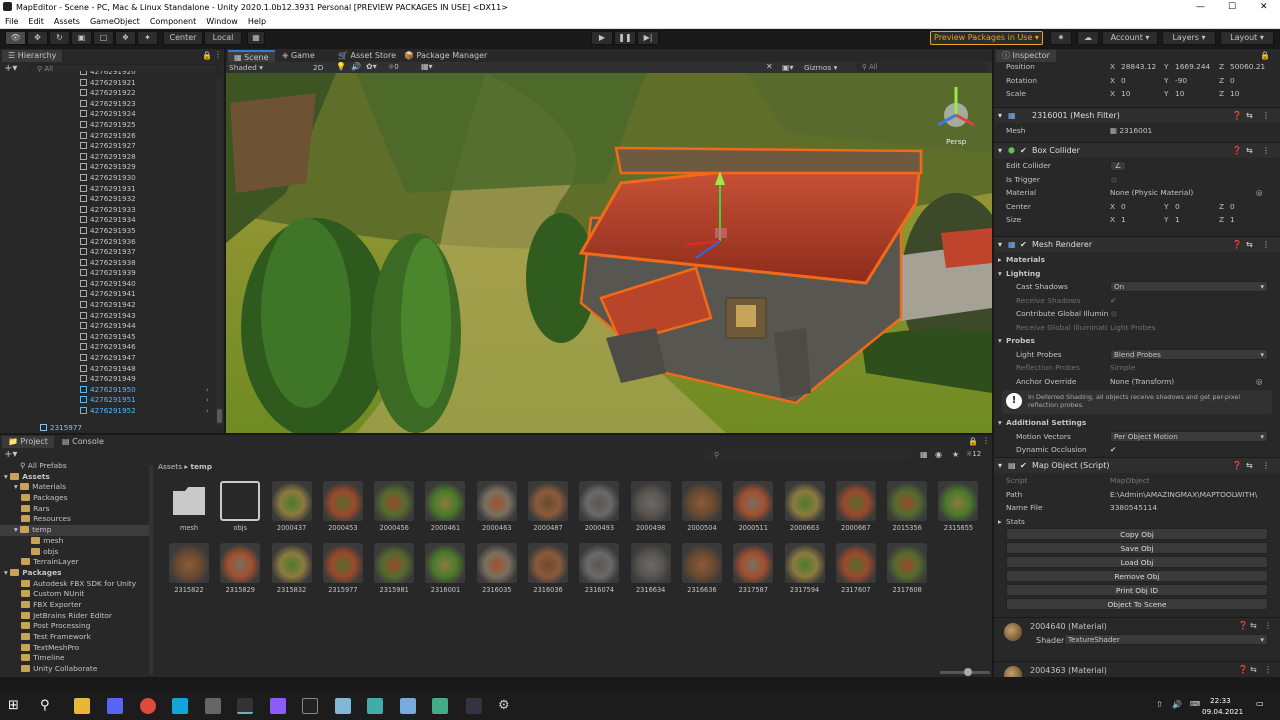 The width and height of the screenshot is (1280, 720). What do you see at coordinates (805, 572) in the screenshot?
I see `prefab-item: 2317594` at bounding box center [805, 572].